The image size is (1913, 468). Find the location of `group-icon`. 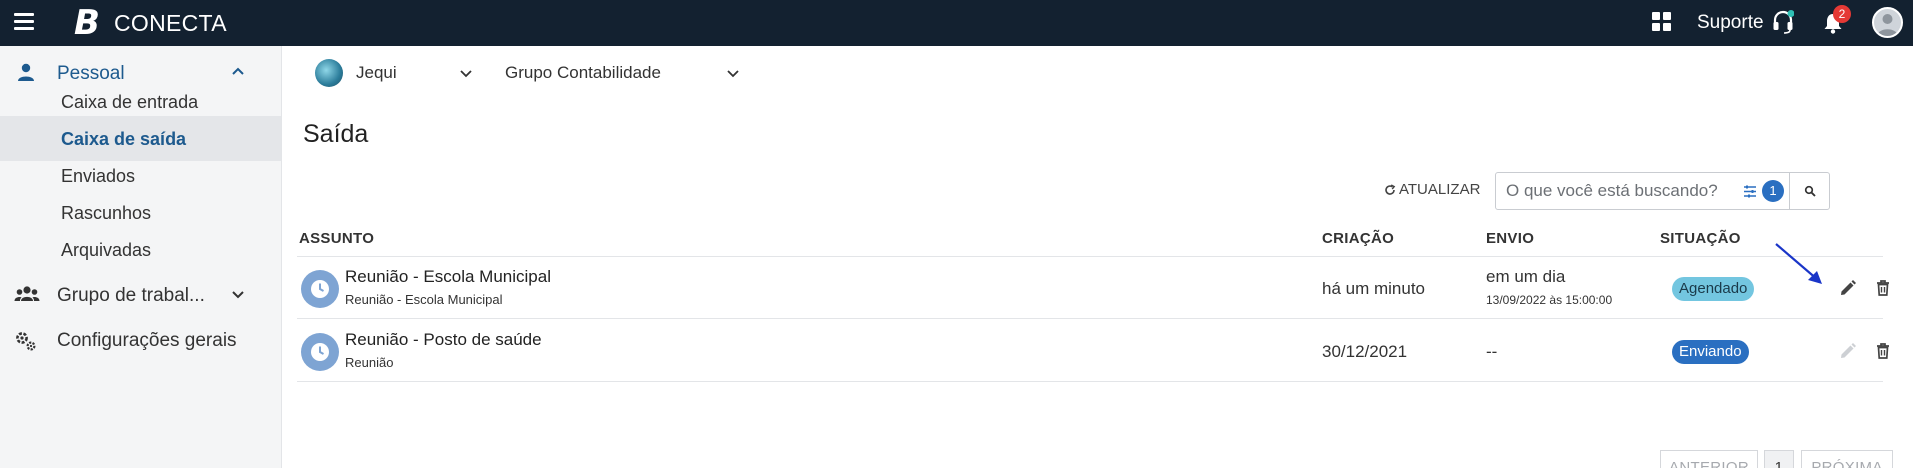

group-icon is located at coordinates (27, 295).